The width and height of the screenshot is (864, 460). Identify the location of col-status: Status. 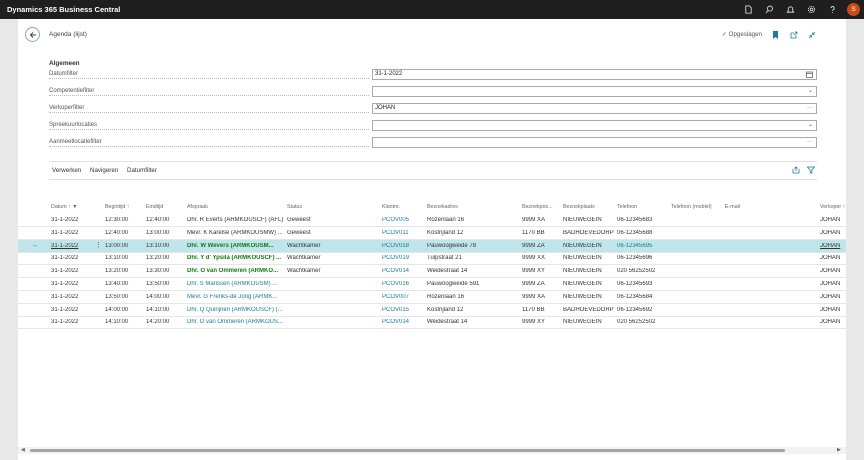
(294, 207).